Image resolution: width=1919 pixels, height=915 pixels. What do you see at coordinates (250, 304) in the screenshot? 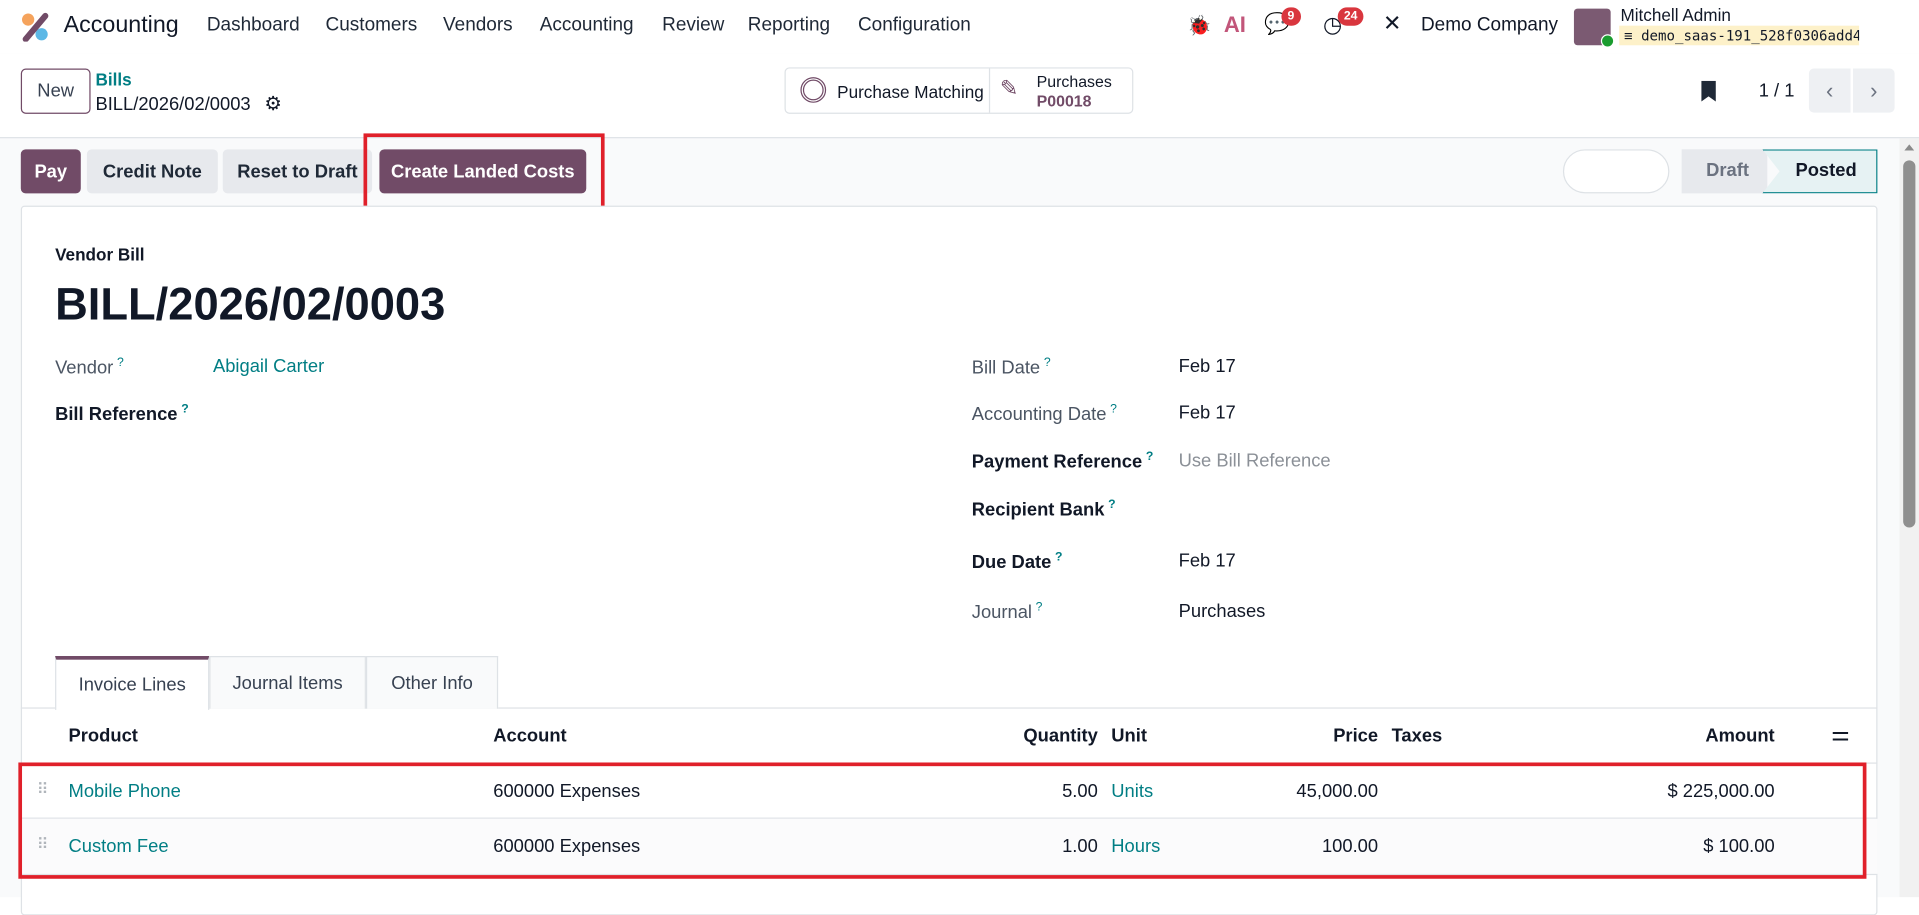
I see `bill-title: BILL/2026/02/0003` at bounding box center [250, 304].